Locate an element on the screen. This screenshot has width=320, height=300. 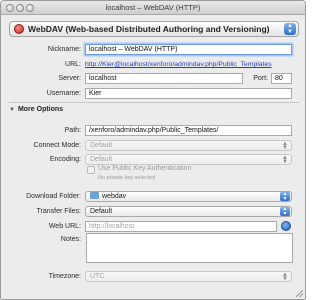
download-folder-label: Download Folder: is located at coordinates (53, 196).